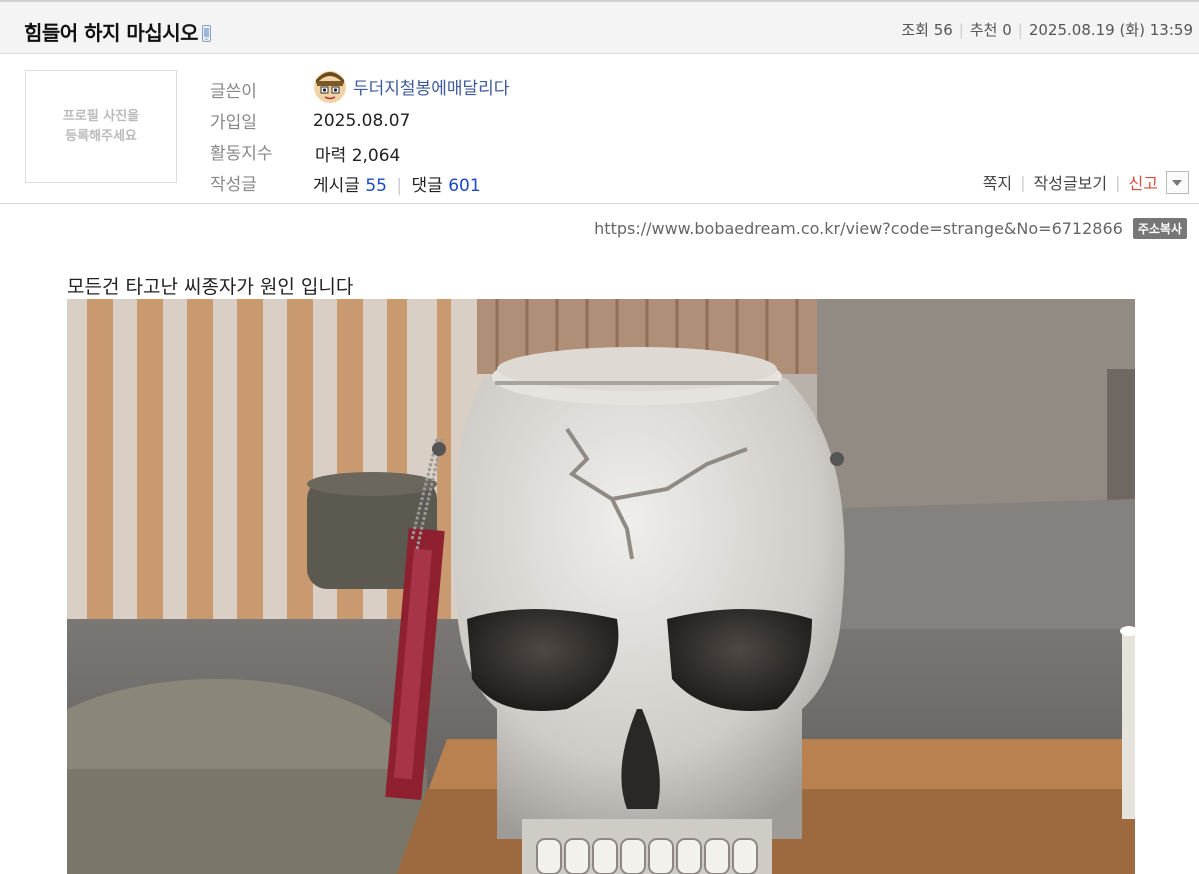  I want to click on placeholder-line2: 등록해주세요, so click(101, 136).